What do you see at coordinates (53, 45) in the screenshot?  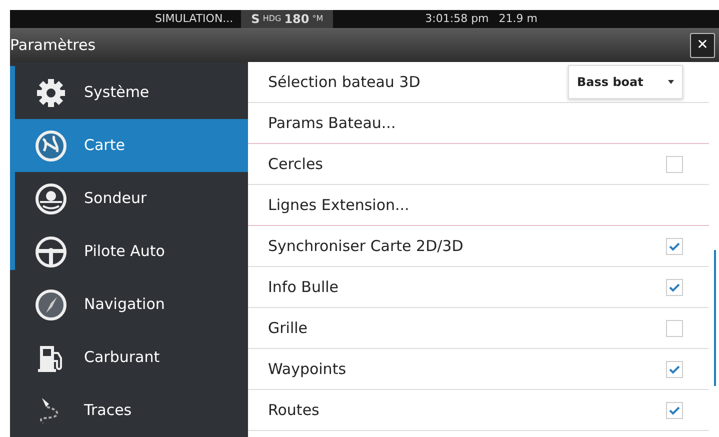 I see `window-title: Paramètres` at bounding box center [53, 45].